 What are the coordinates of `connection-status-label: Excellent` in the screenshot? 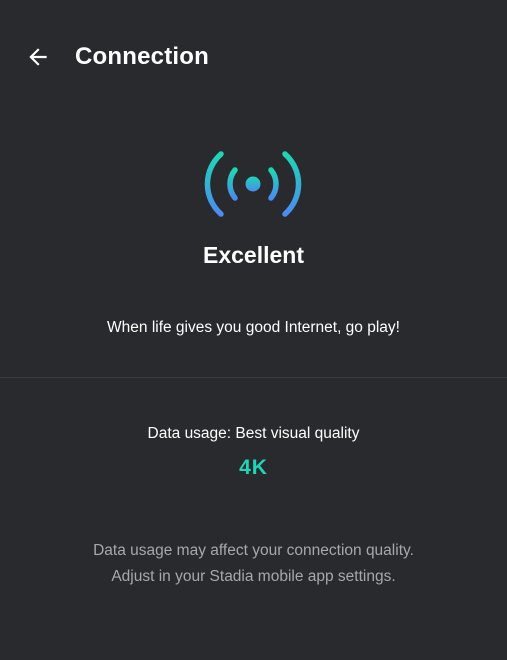 It's located at (253, 255).